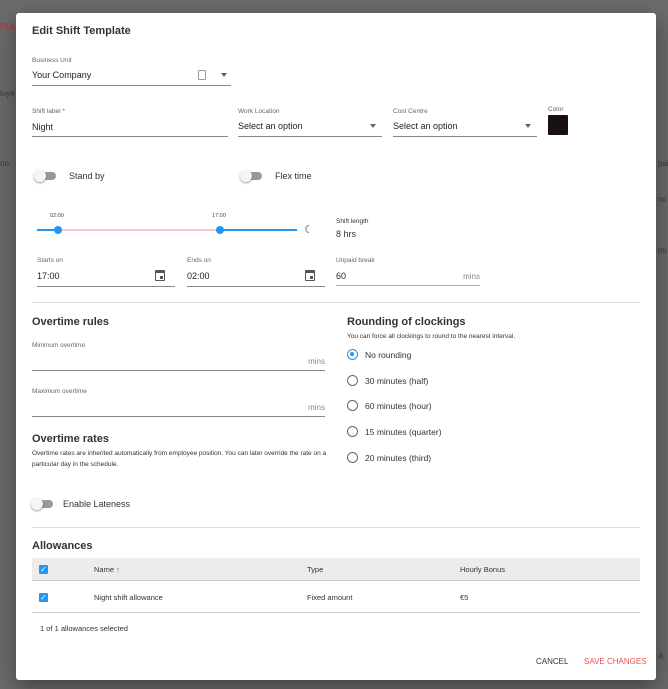 The width and height of the screenshot is (668, 689). I want to click on rounding-option-label: 15 minutes (quarter), so click(403, 432).